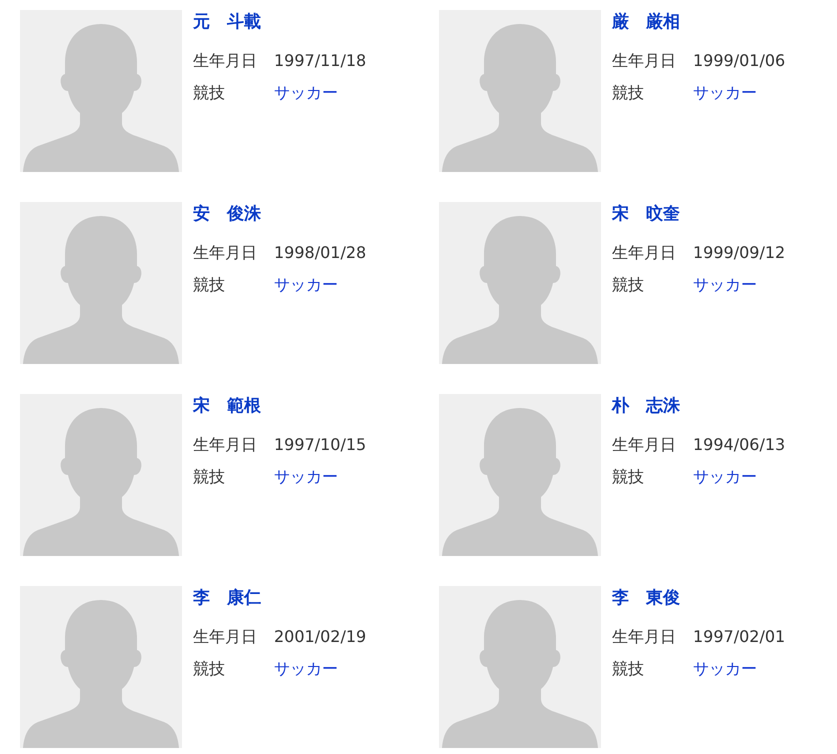  Describe the element at coordinates (320, 253) in the screenshot. I see `birth-date: 1998/01/28` at that location.